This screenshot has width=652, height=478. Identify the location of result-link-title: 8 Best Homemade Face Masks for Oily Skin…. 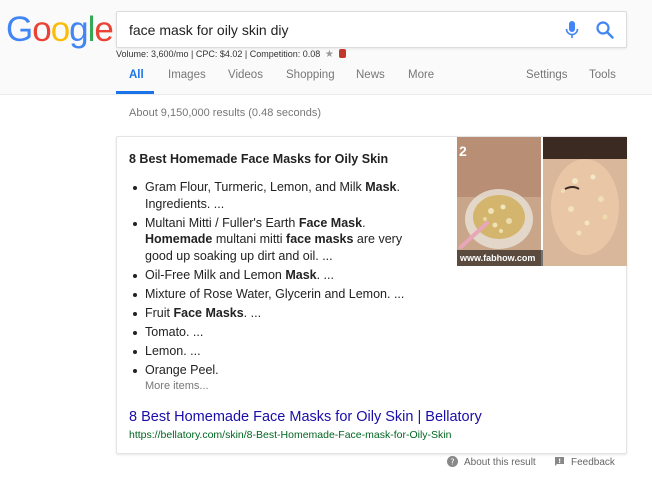
(305, 417).